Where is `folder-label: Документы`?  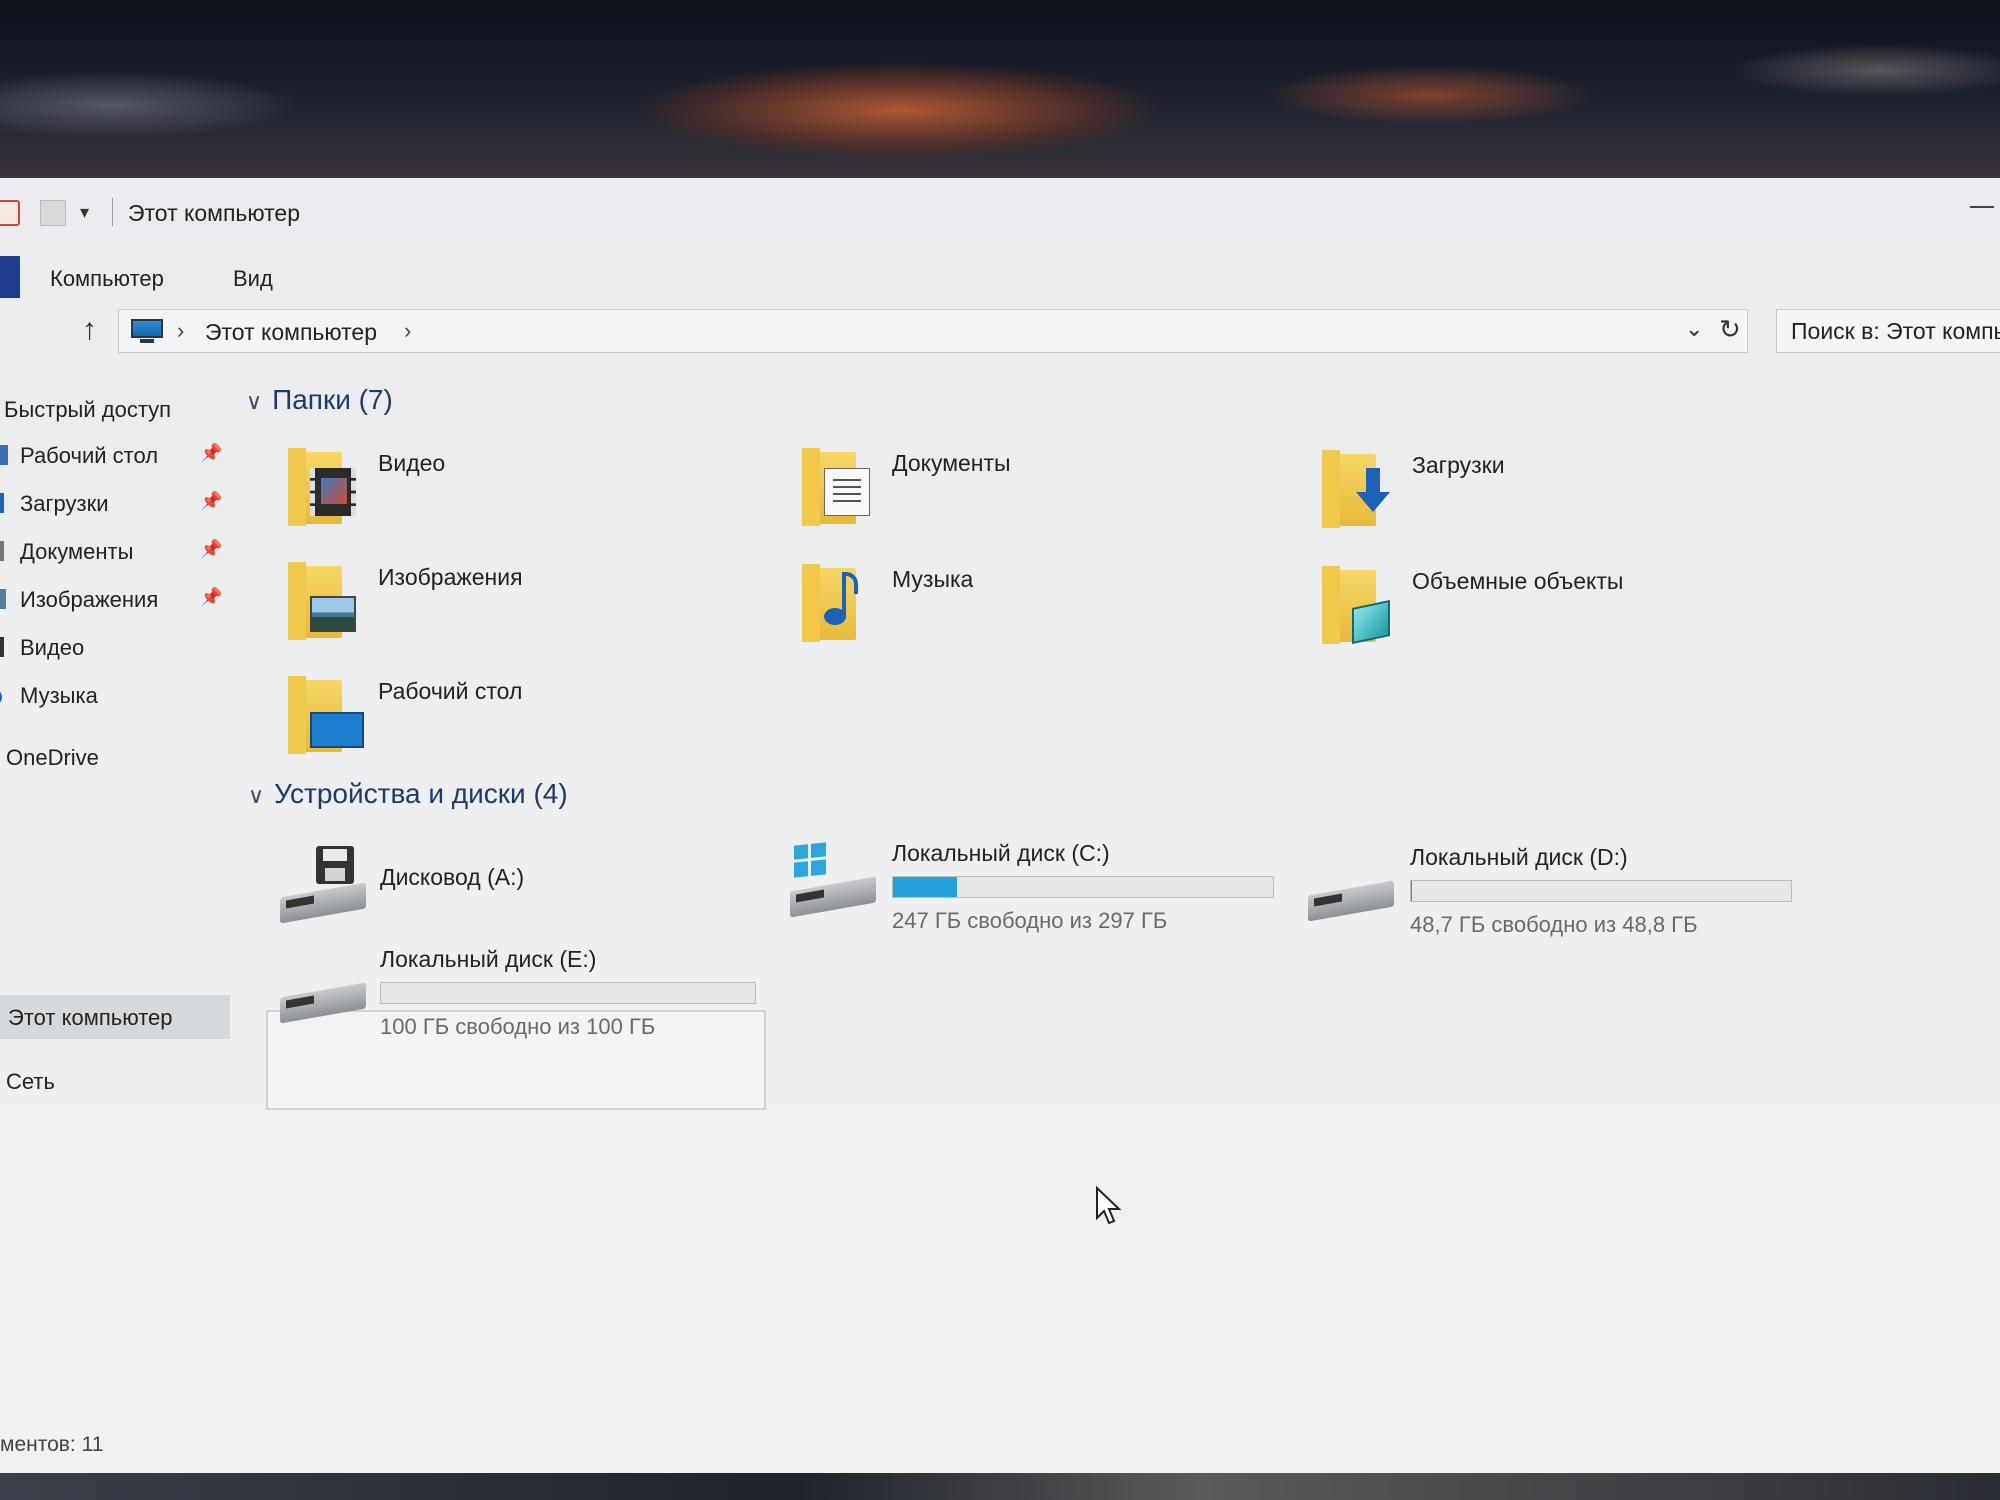 folder-label: Документы is located at coordinates (951, 463).